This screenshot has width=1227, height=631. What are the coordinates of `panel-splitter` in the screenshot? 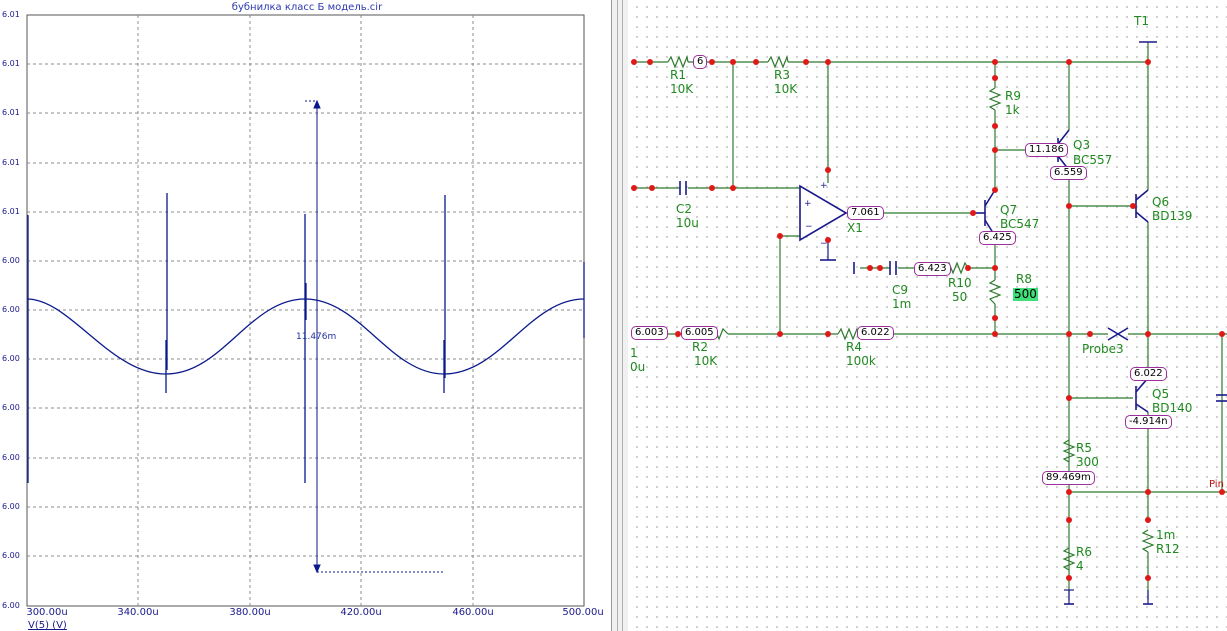 It's located at (620, 315).